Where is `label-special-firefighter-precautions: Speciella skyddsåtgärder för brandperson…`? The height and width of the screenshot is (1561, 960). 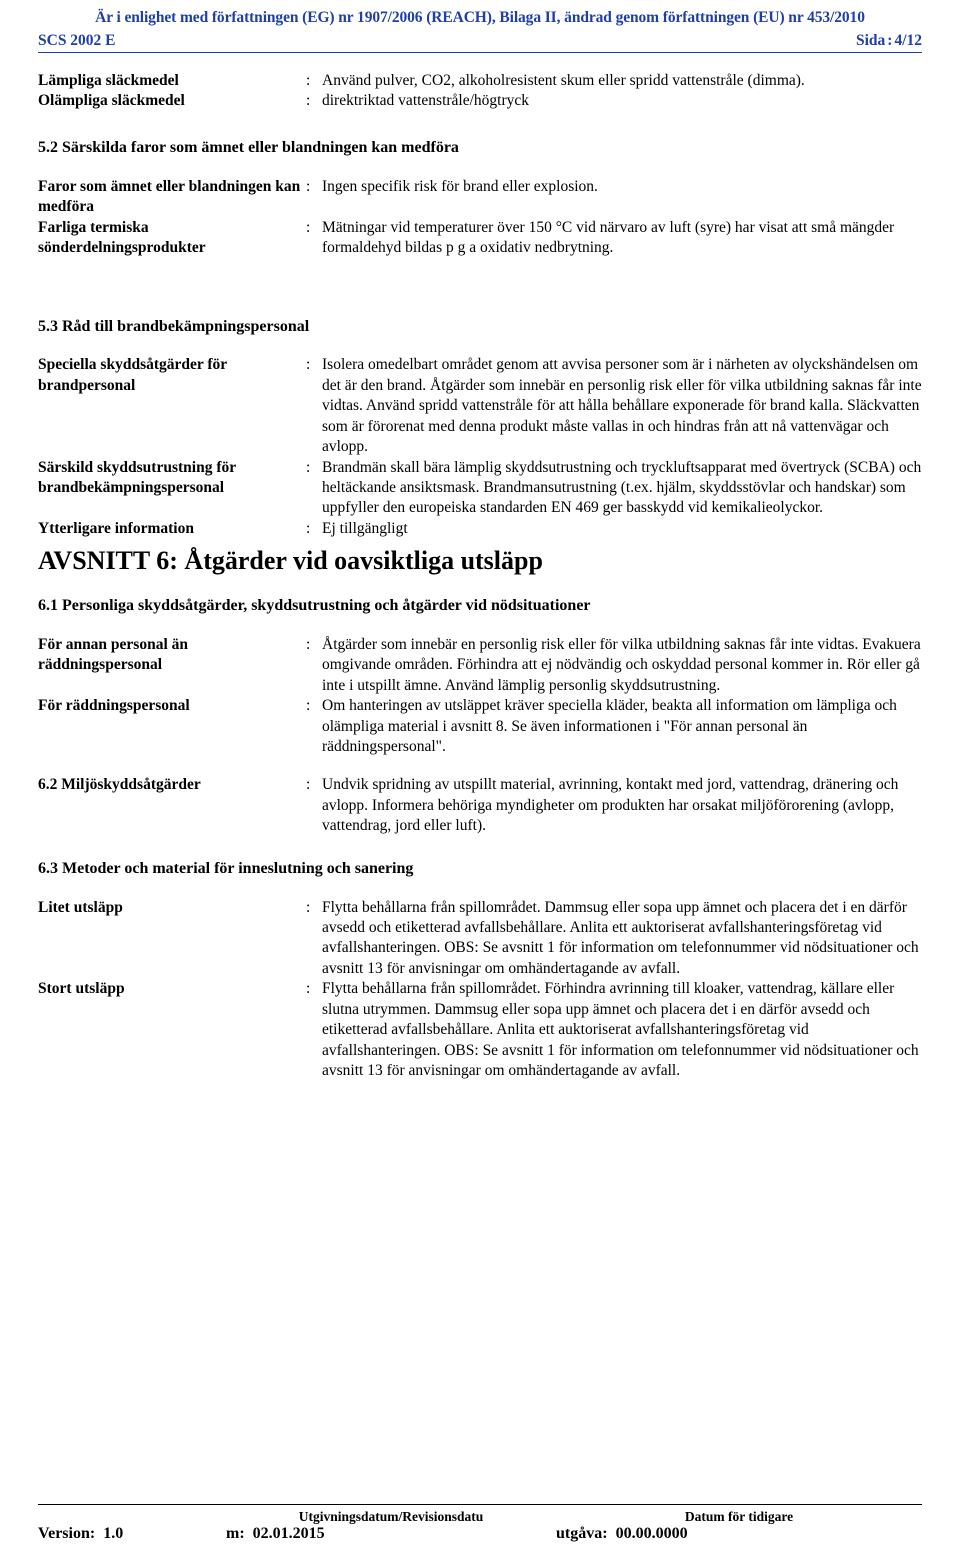 label-special-firefighter-precautions: Speciella skyddsåtgärder för brandperson… is located at coordinates (132, 375).